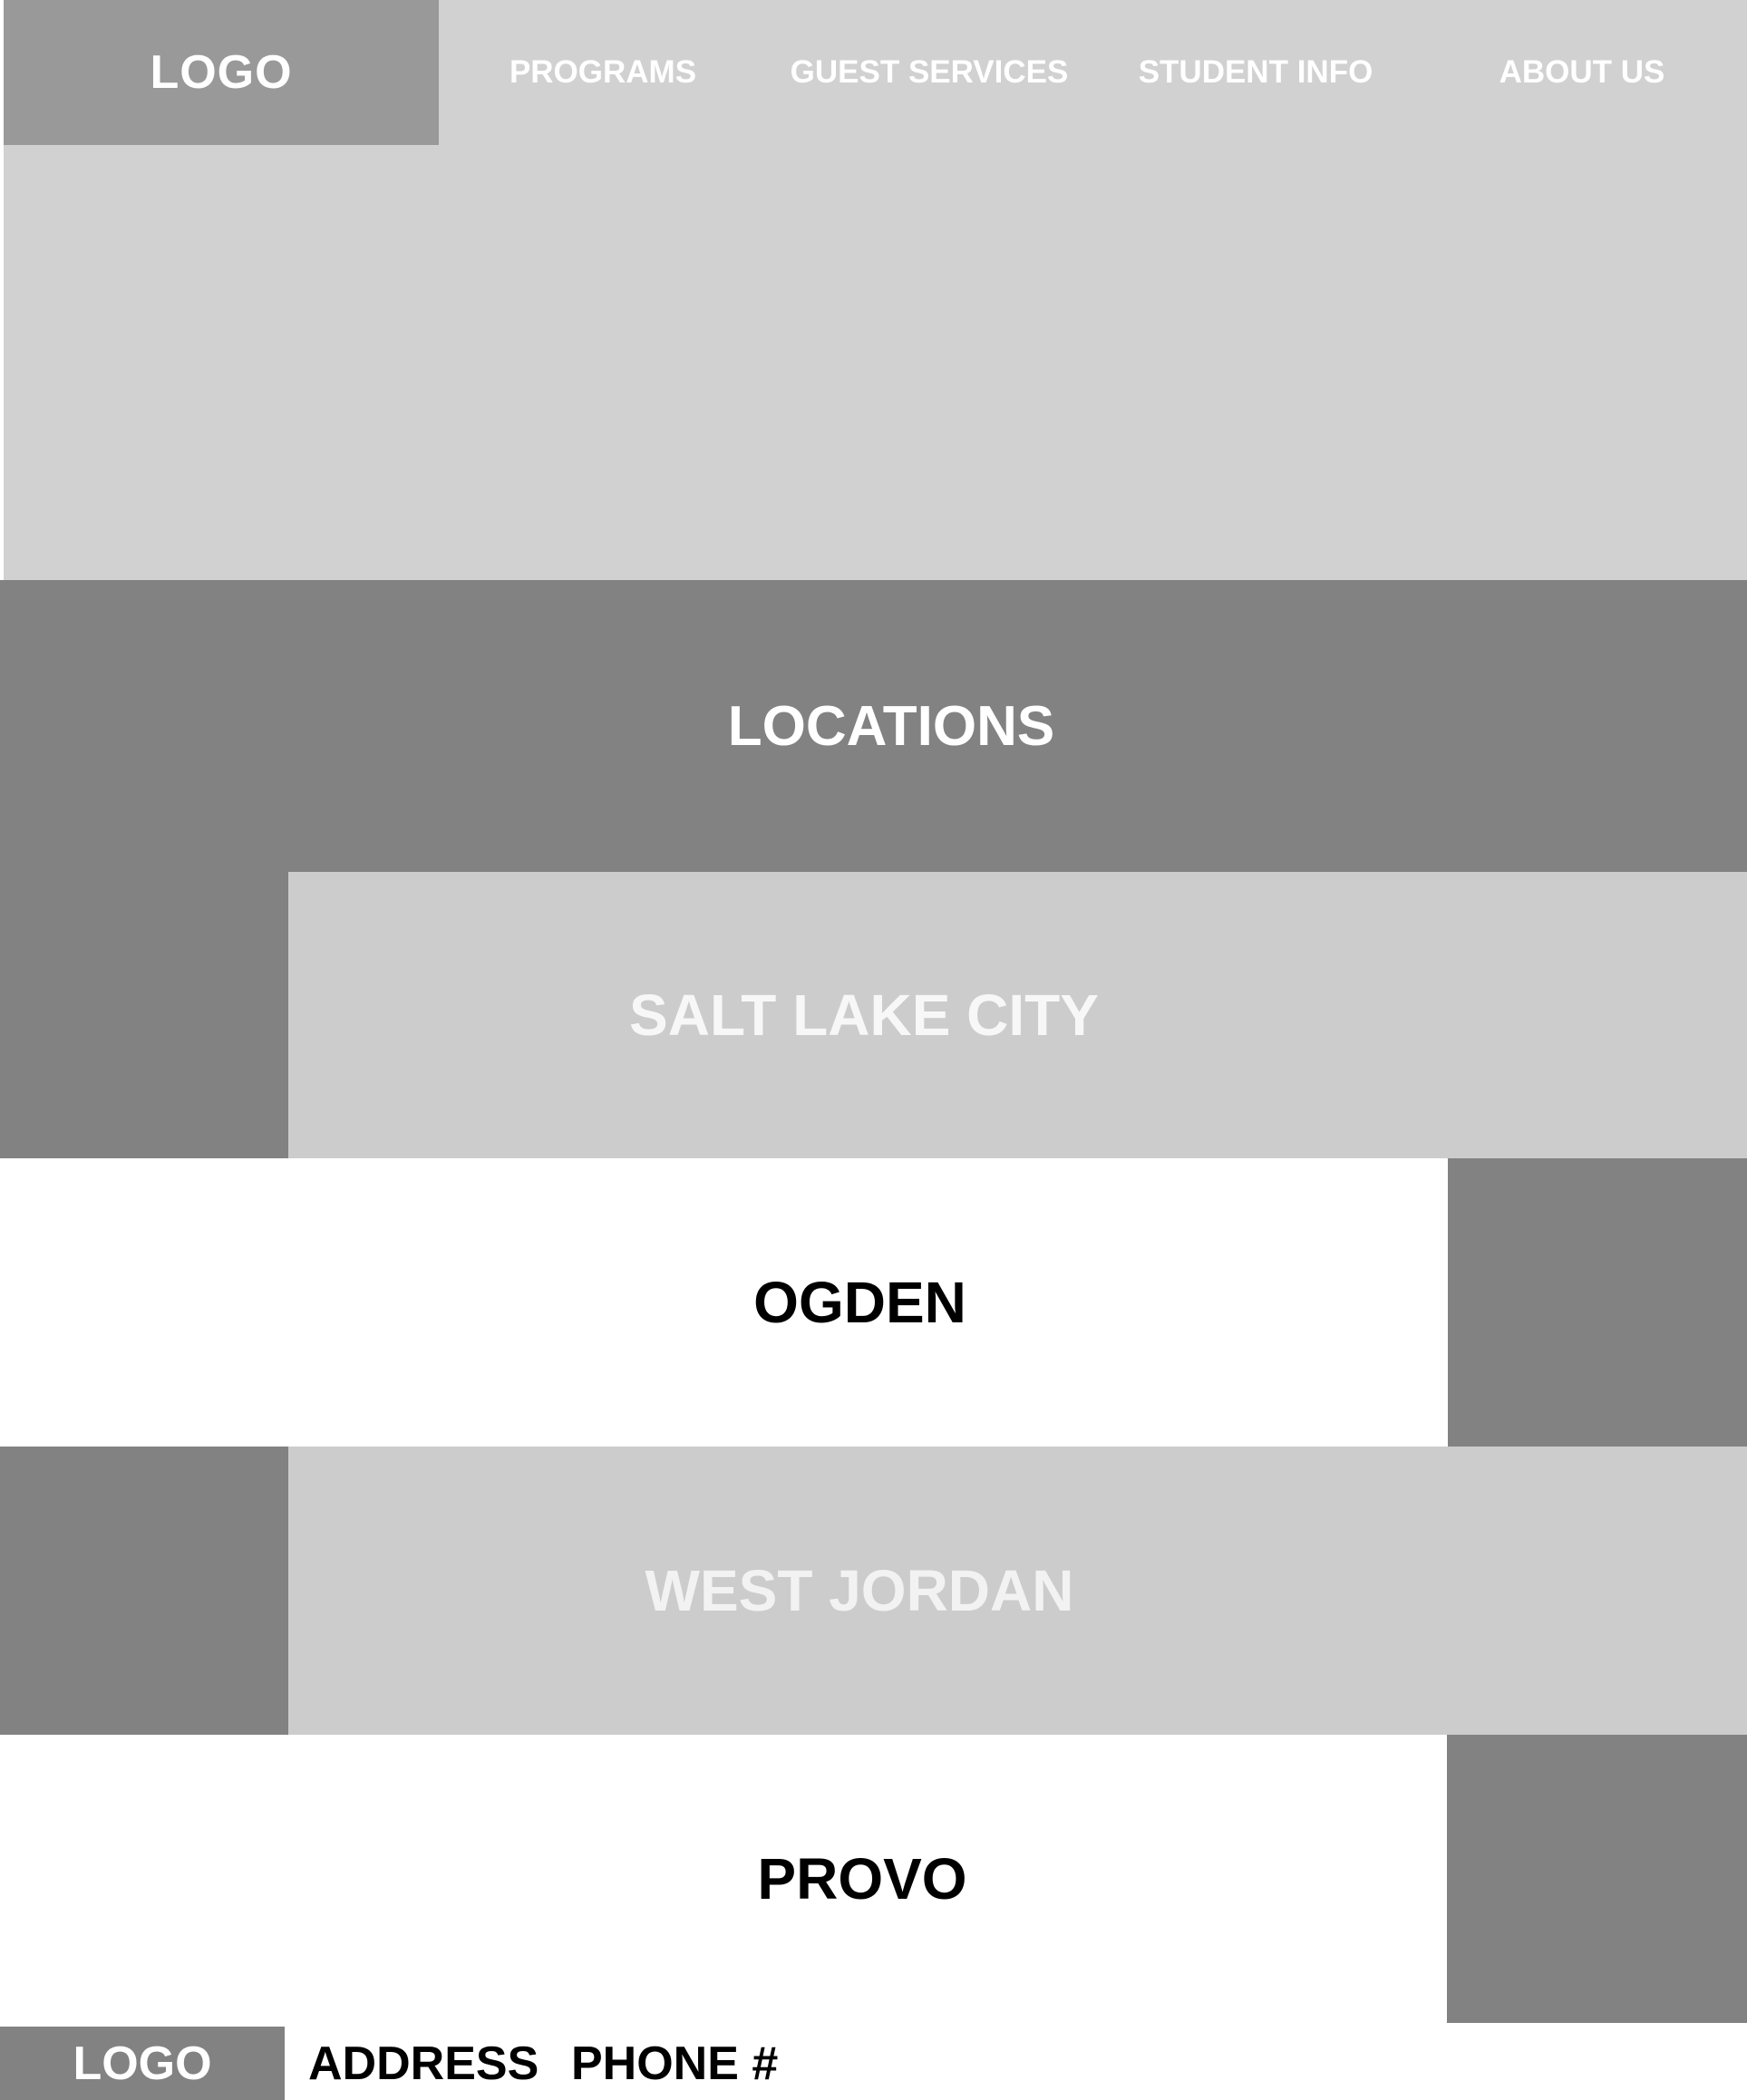  Describe the element at coordinates (1255, 72) in the screenshot. I see `nav-student-info: STUDENT INFO` at that location.